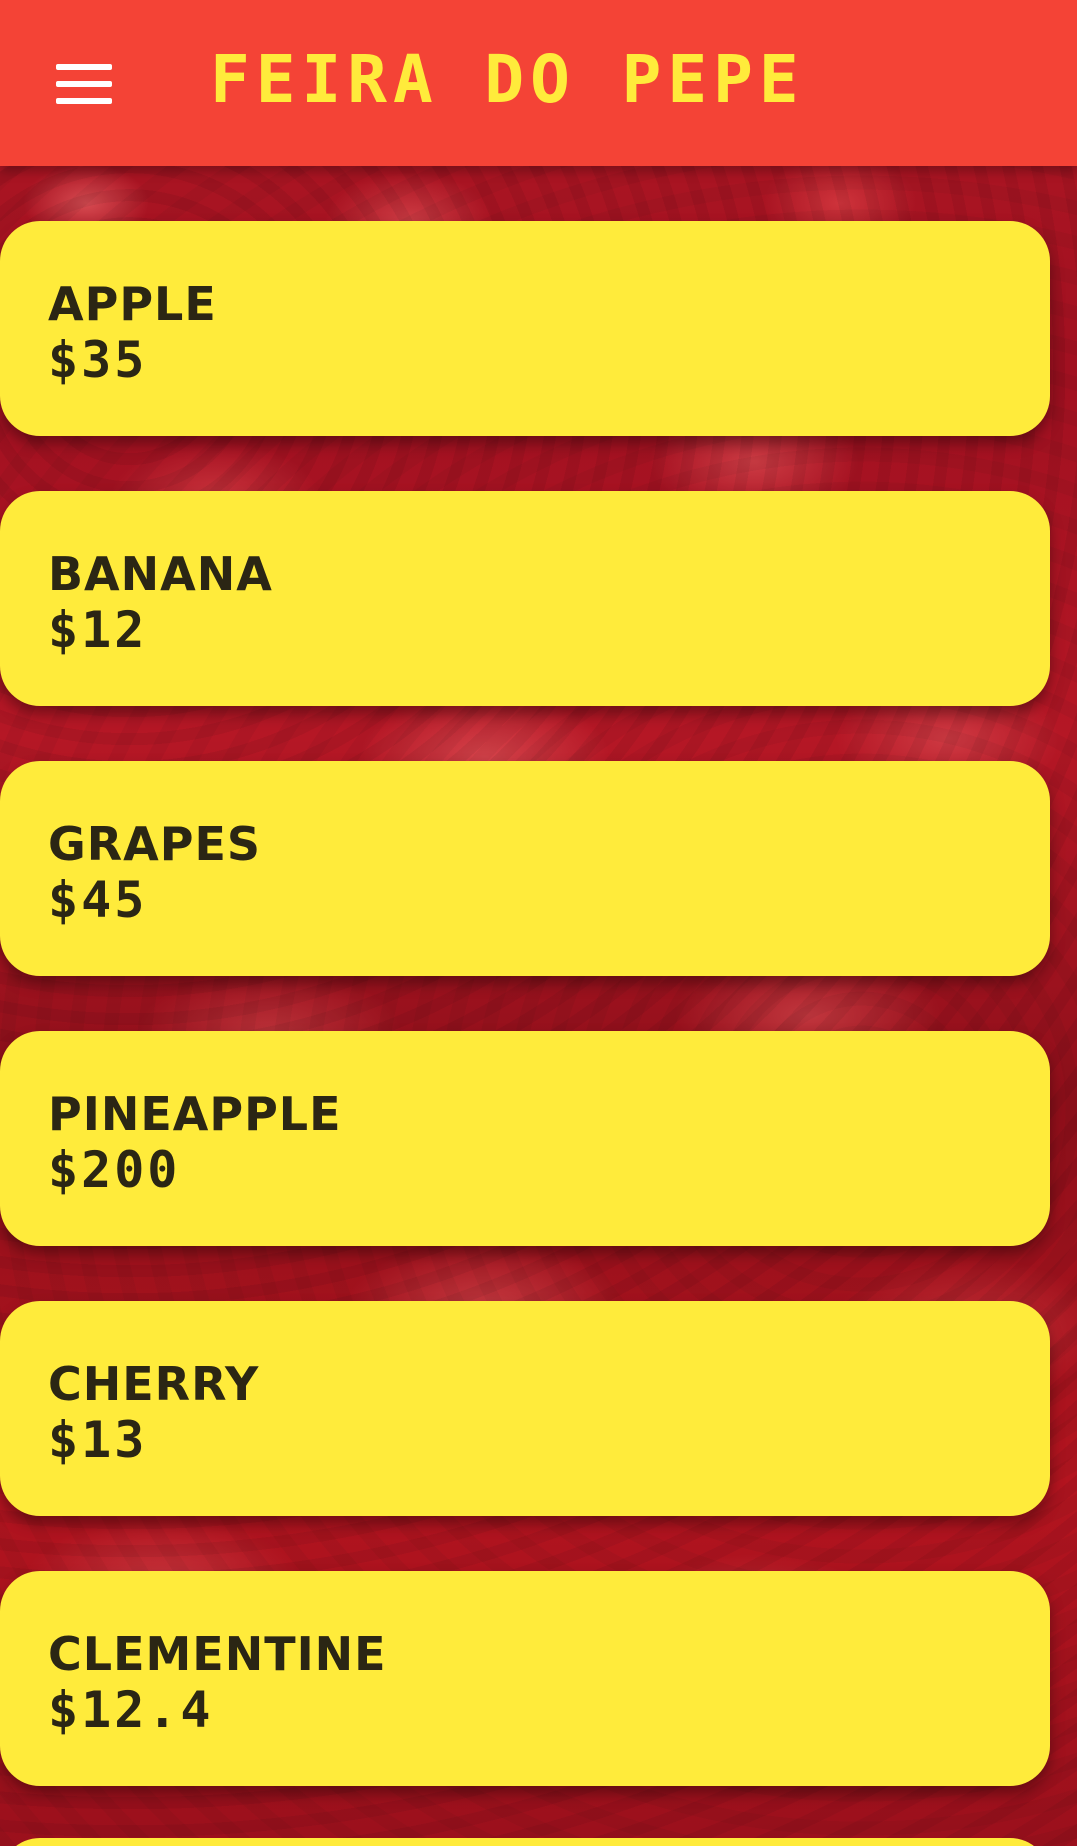 This screenshot has height=1846, width=1077. I want to click on product-name: APPLE, so click(132, 304).